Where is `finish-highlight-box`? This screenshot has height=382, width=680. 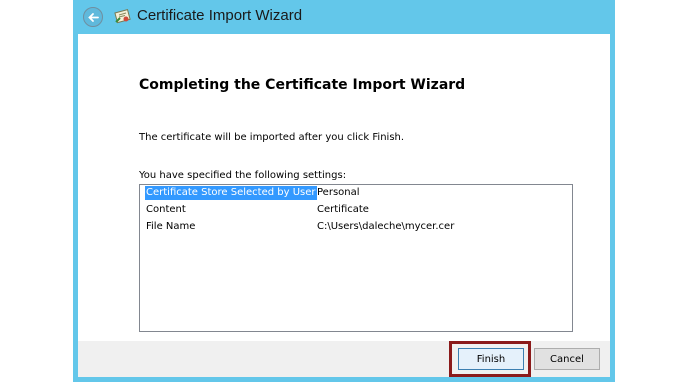
finish-highlight-box is located at coordinates (490, 359).